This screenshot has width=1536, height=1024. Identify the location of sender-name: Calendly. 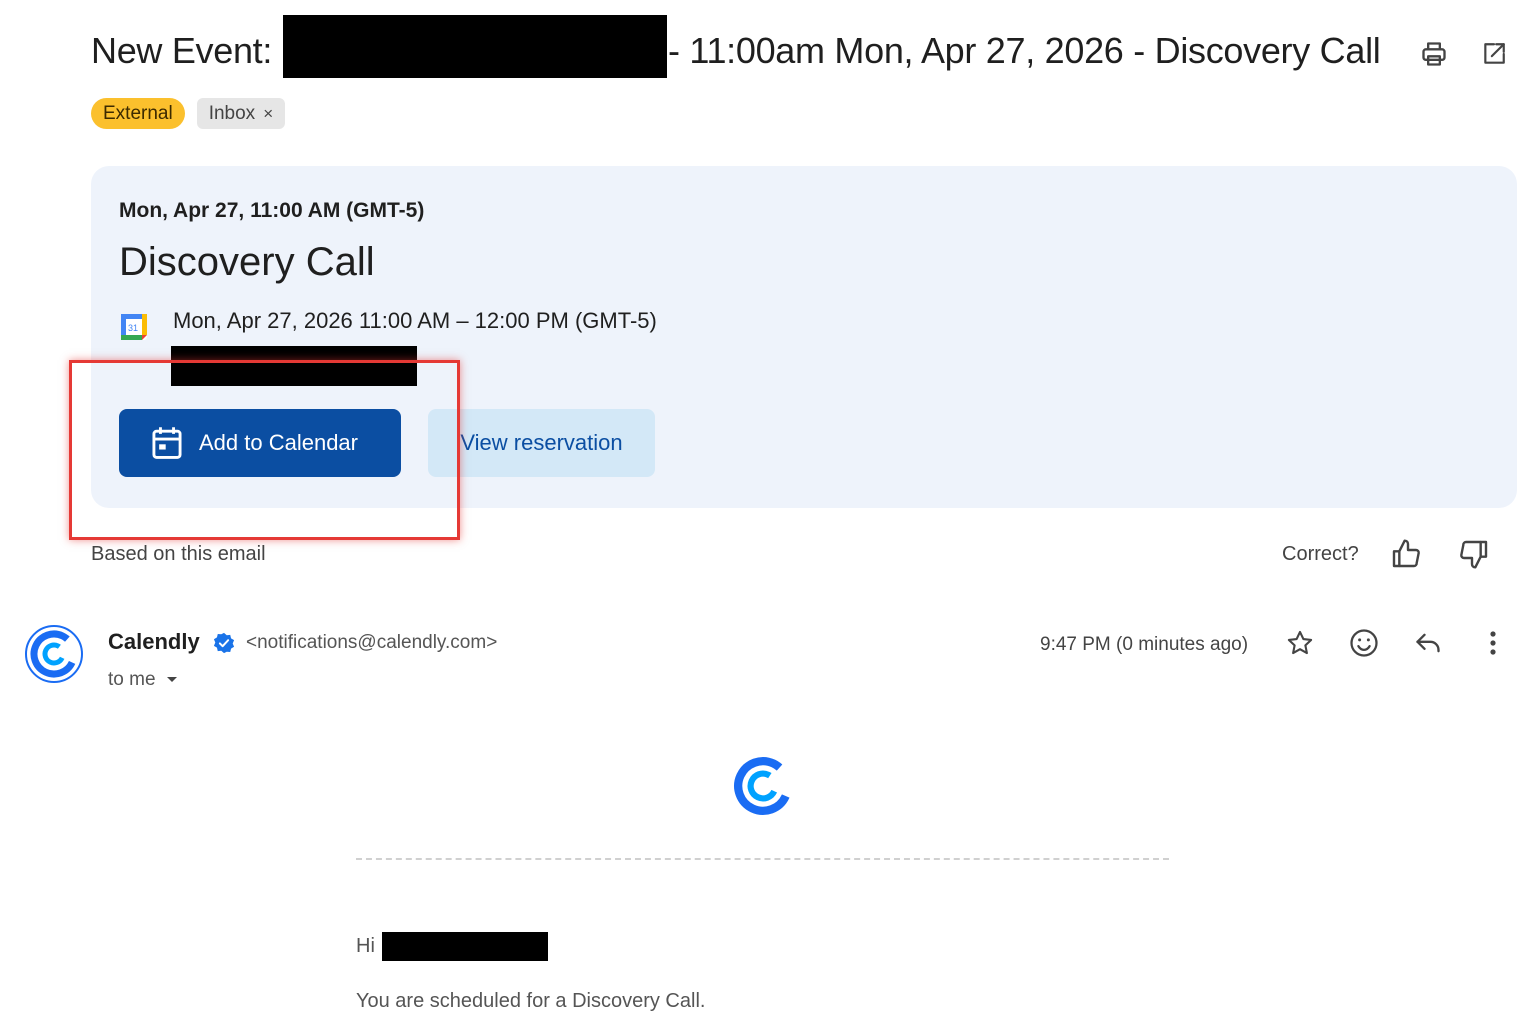
(154, 641).